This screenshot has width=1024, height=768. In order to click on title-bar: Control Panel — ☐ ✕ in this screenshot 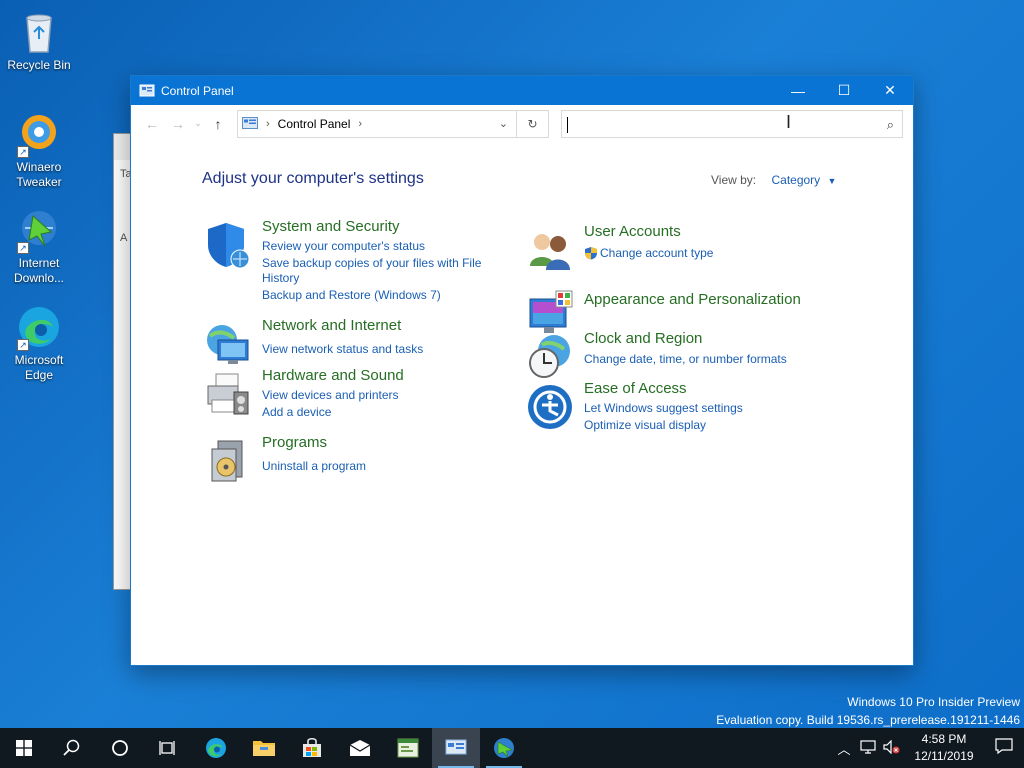, I will do `click(522, 90)`.